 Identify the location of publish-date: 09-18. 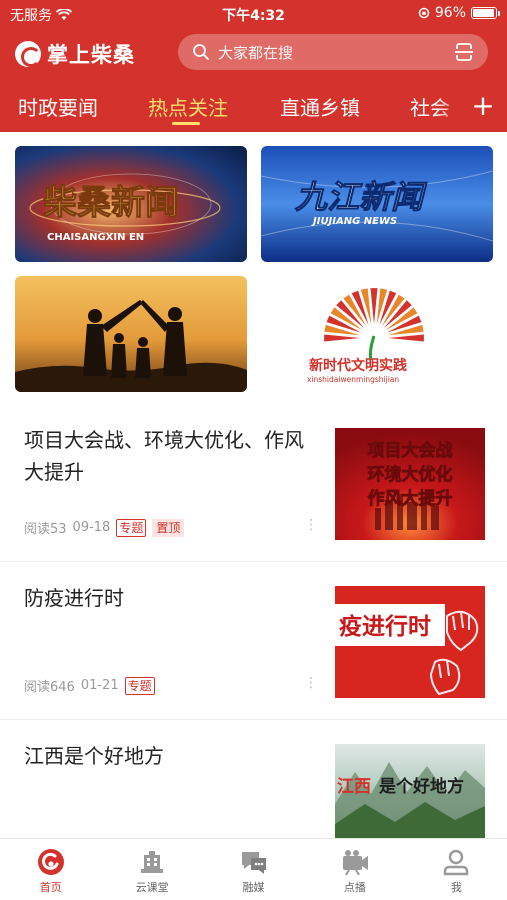
(91, 527).